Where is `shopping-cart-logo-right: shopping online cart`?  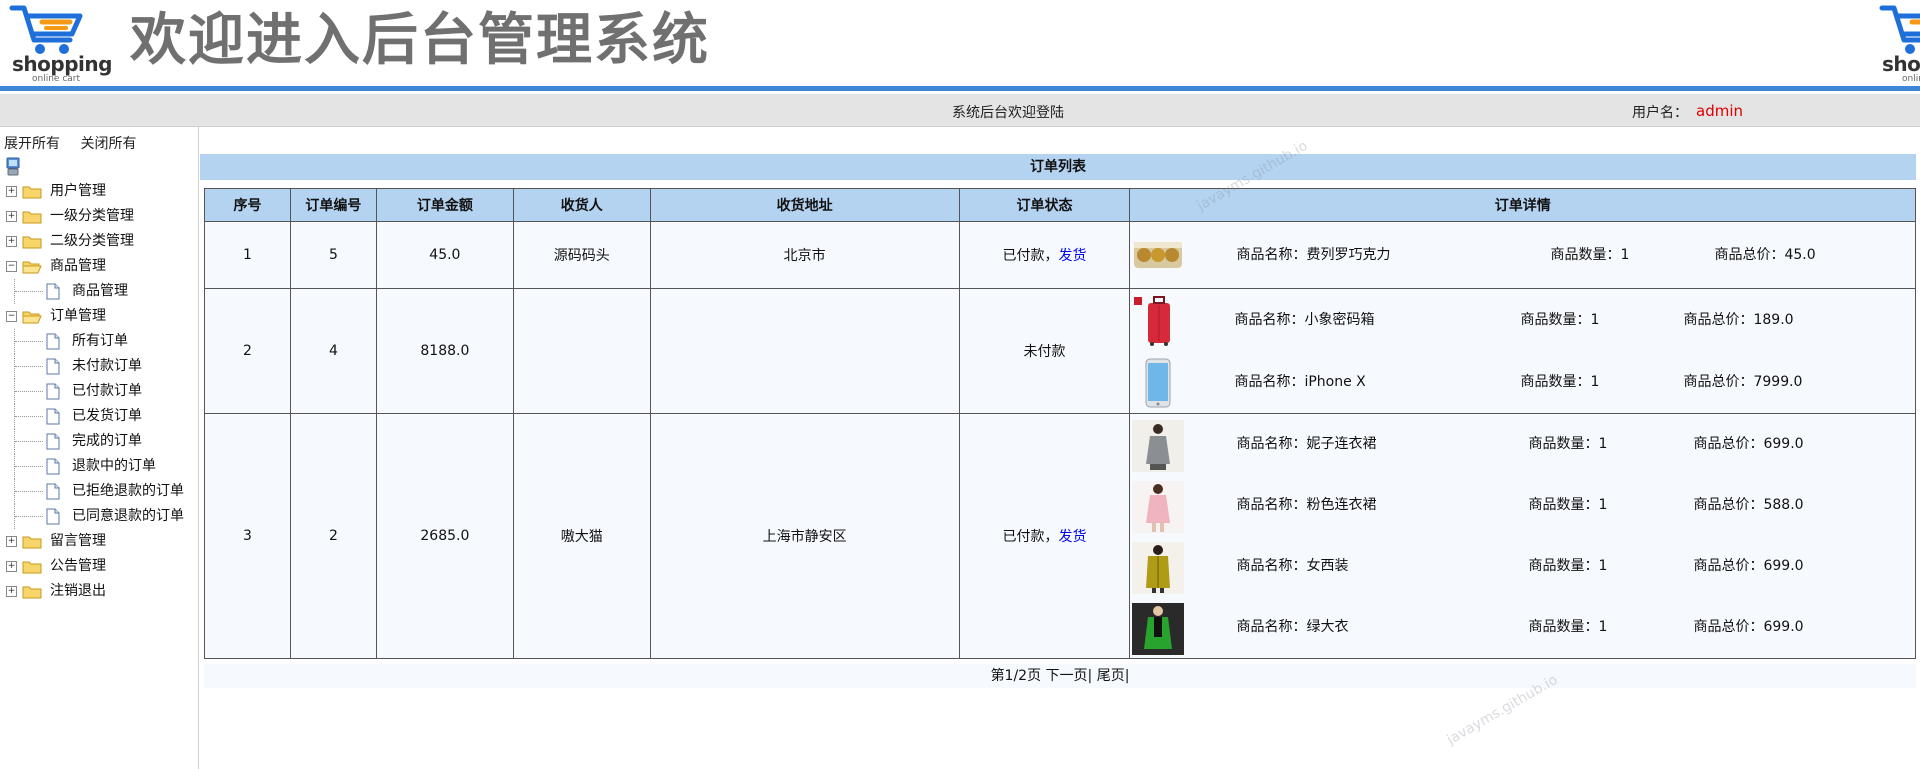 shopping-cart-logo-right: shopping online cart is located at coordinates (1899, 43).